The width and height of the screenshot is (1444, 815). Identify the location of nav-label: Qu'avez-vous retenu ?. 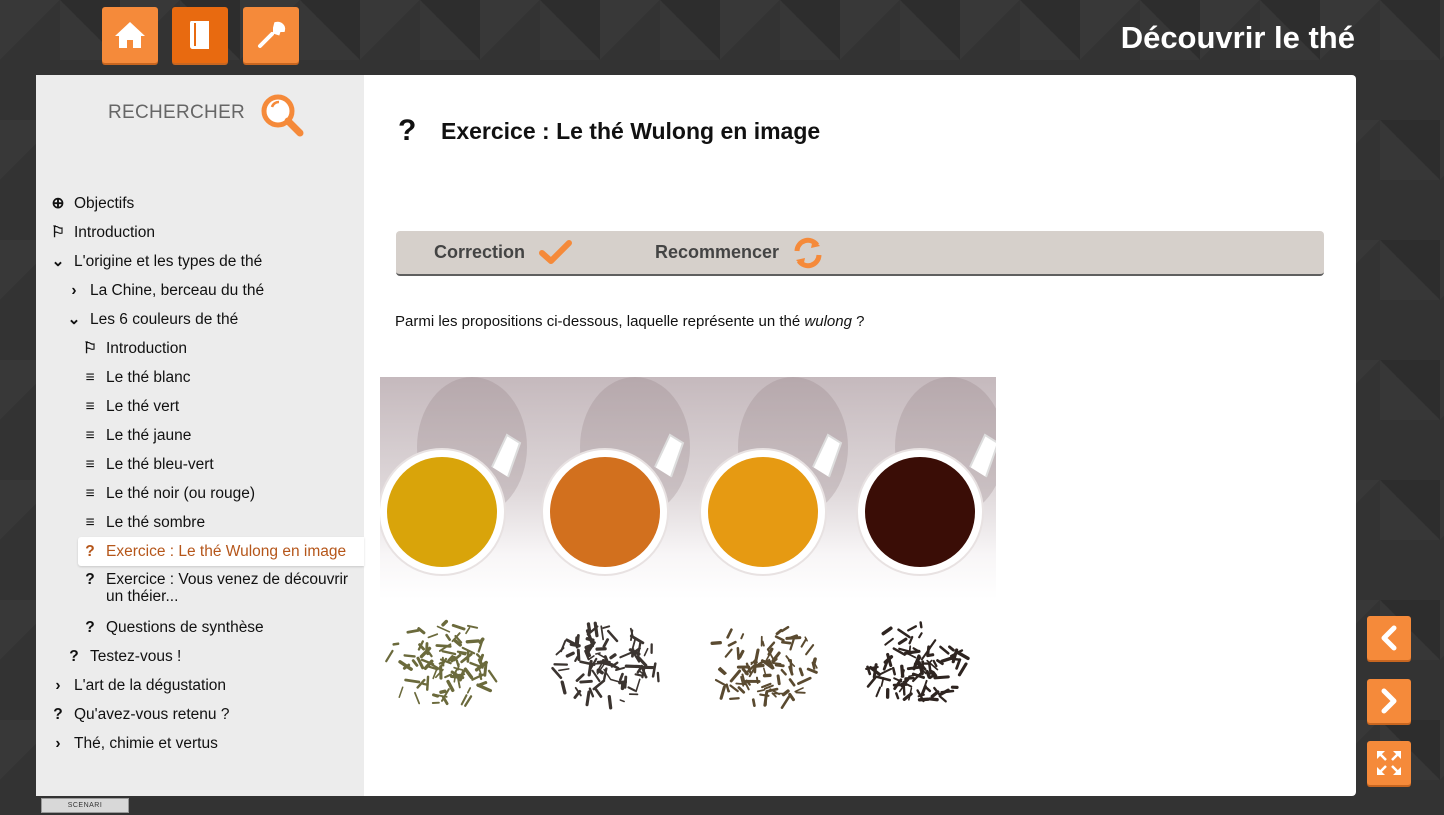
(152, 714).